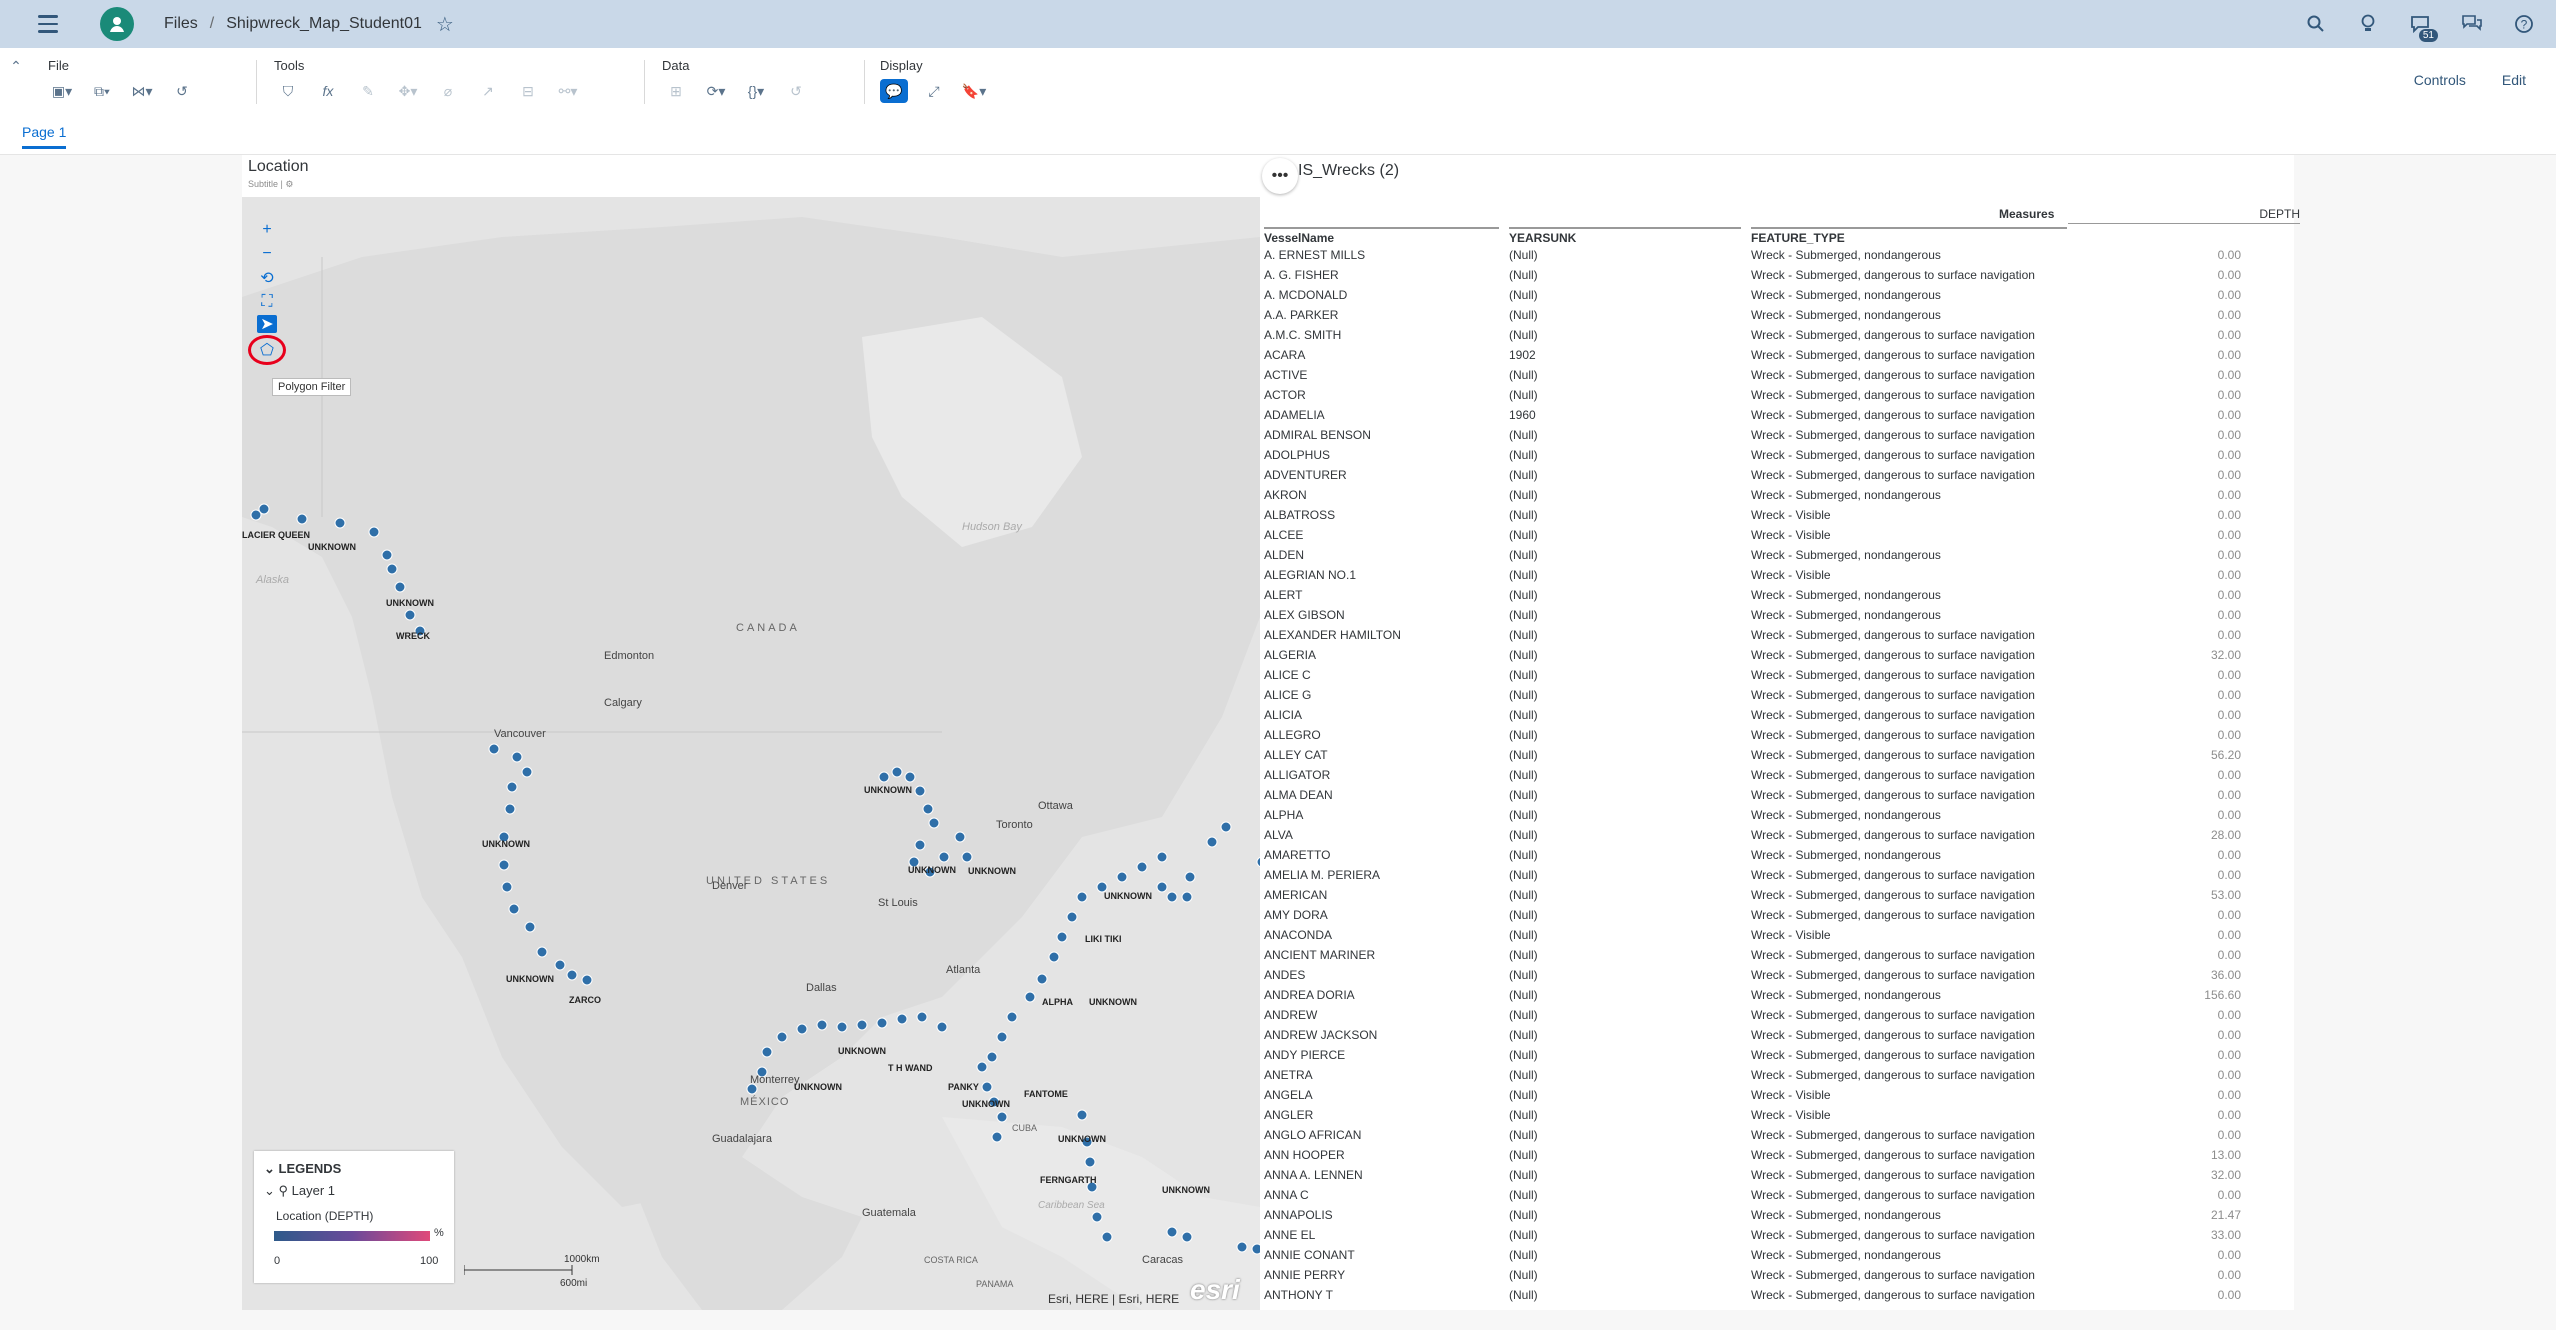 Image resolution: width=2556 pixels, height=1330 pixels. What do you see at coordinates (568, 91) in the screenshot?
I see `link-icon: ⚯▾` at bounding box center [568, 91].